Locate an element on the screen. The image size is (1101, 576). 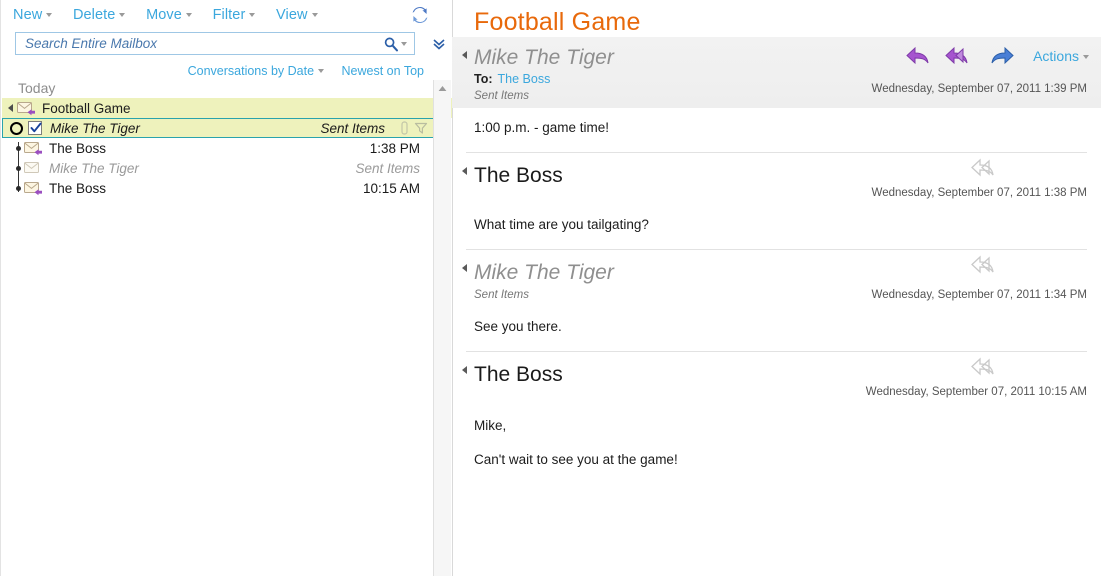
double-chevron-down-icon is located at coordinates (439, 44).